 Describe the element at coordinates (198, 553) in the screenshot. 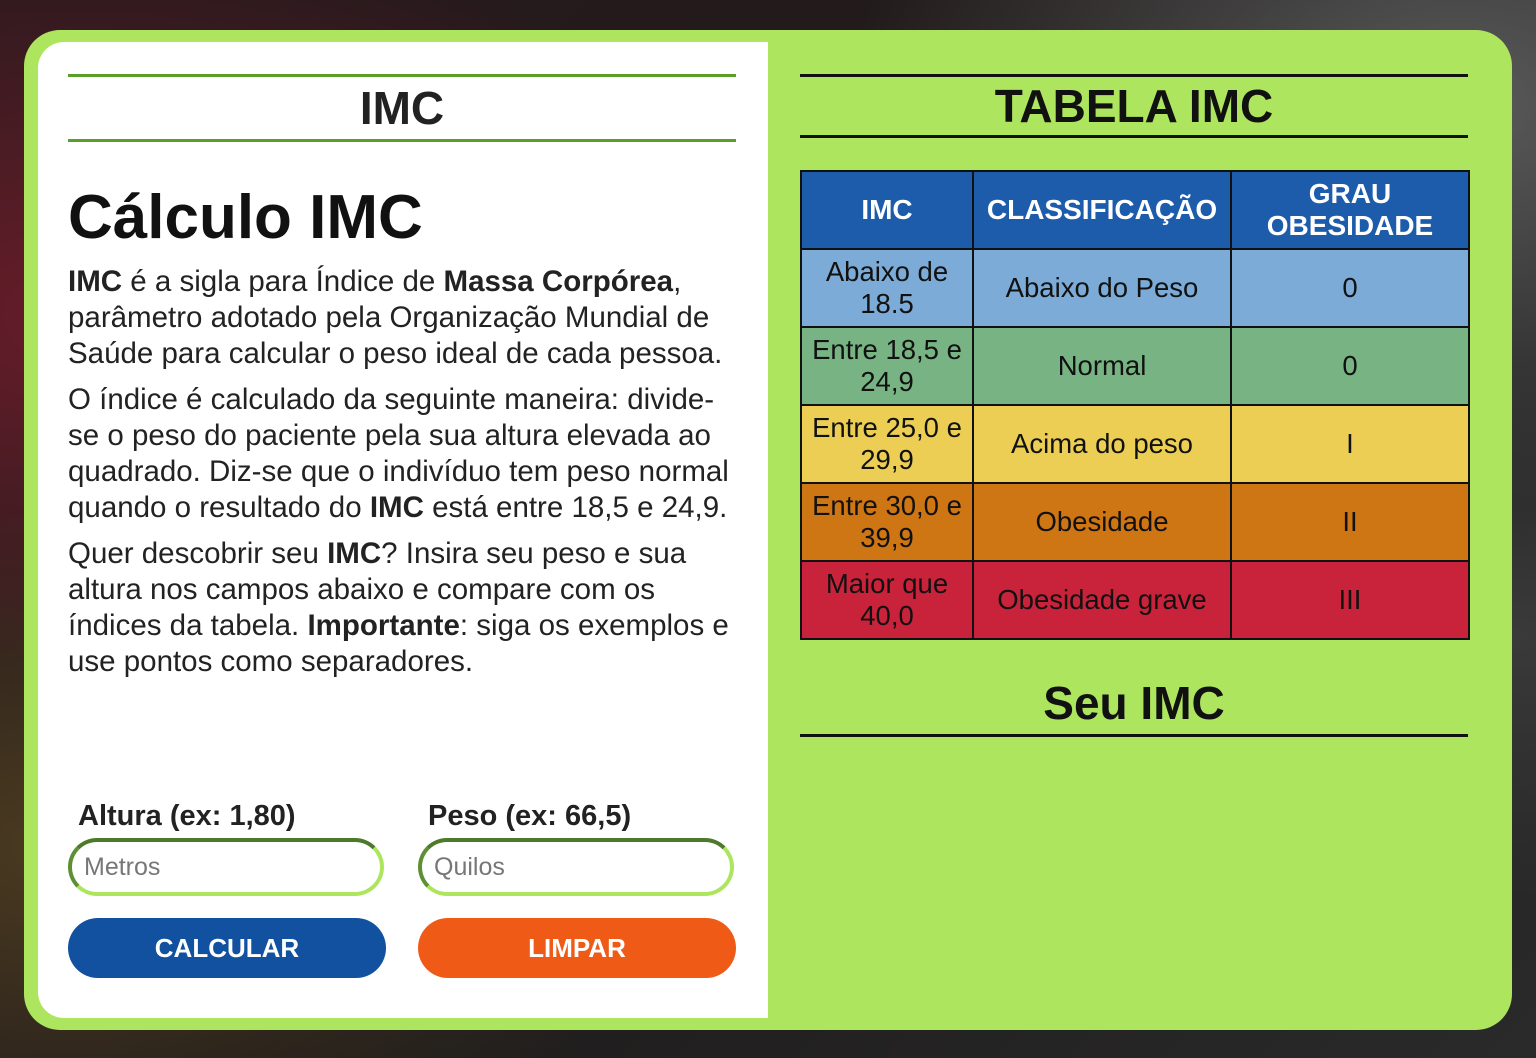

I see `text-span: Quer descobrir seu` at that location.